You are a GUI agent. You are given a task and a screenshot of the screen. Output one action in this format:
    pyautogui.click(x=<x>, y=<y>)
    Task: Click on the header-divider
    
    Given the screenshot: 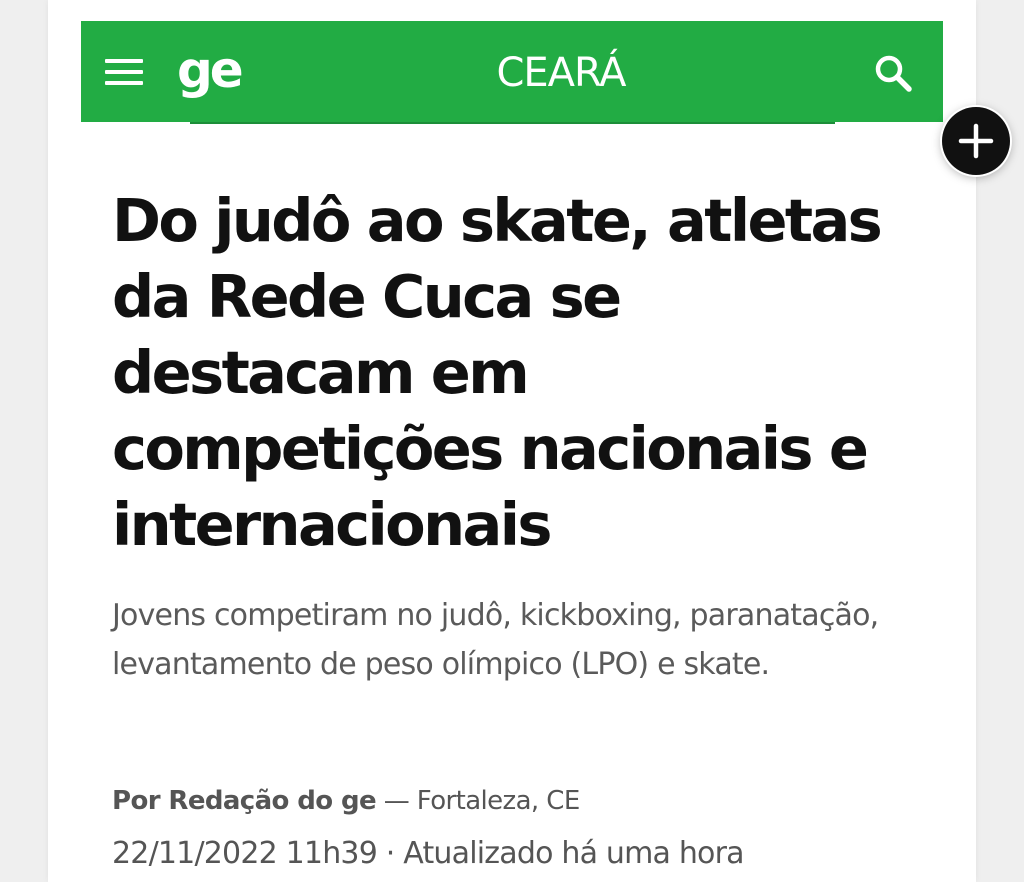 What is the action you would take?
    pyautogui.click(x=512, y=123)
    